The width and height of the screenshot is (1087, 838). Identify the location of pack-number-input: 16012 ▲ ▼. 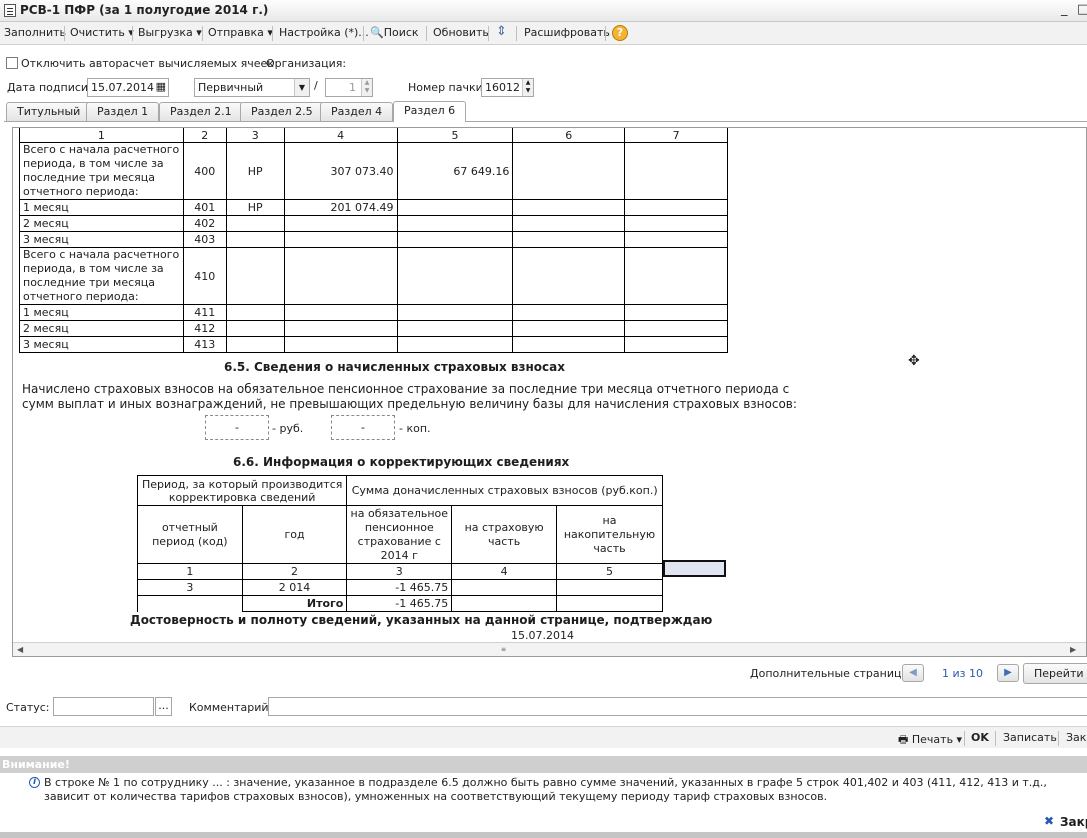
(507, 87).